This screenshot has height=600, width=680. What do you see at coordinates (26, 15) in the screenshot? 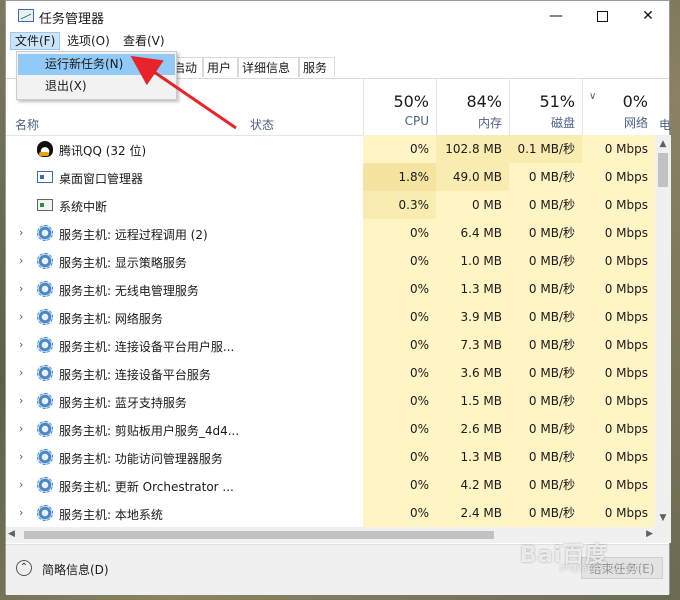
I see `task-manager-app-icon` at bounding box center [26, 15].